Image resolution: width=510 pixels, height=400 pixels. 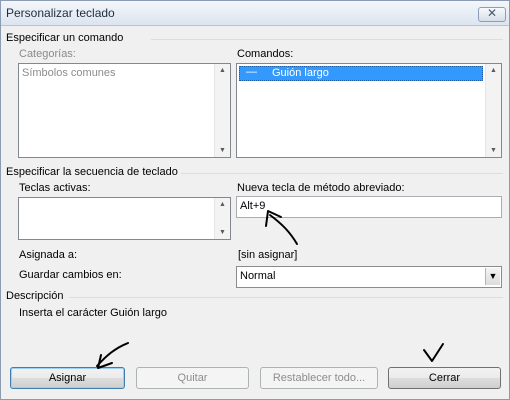 I want to click on commands-label: Comandos:, so click(x=265, y=54).